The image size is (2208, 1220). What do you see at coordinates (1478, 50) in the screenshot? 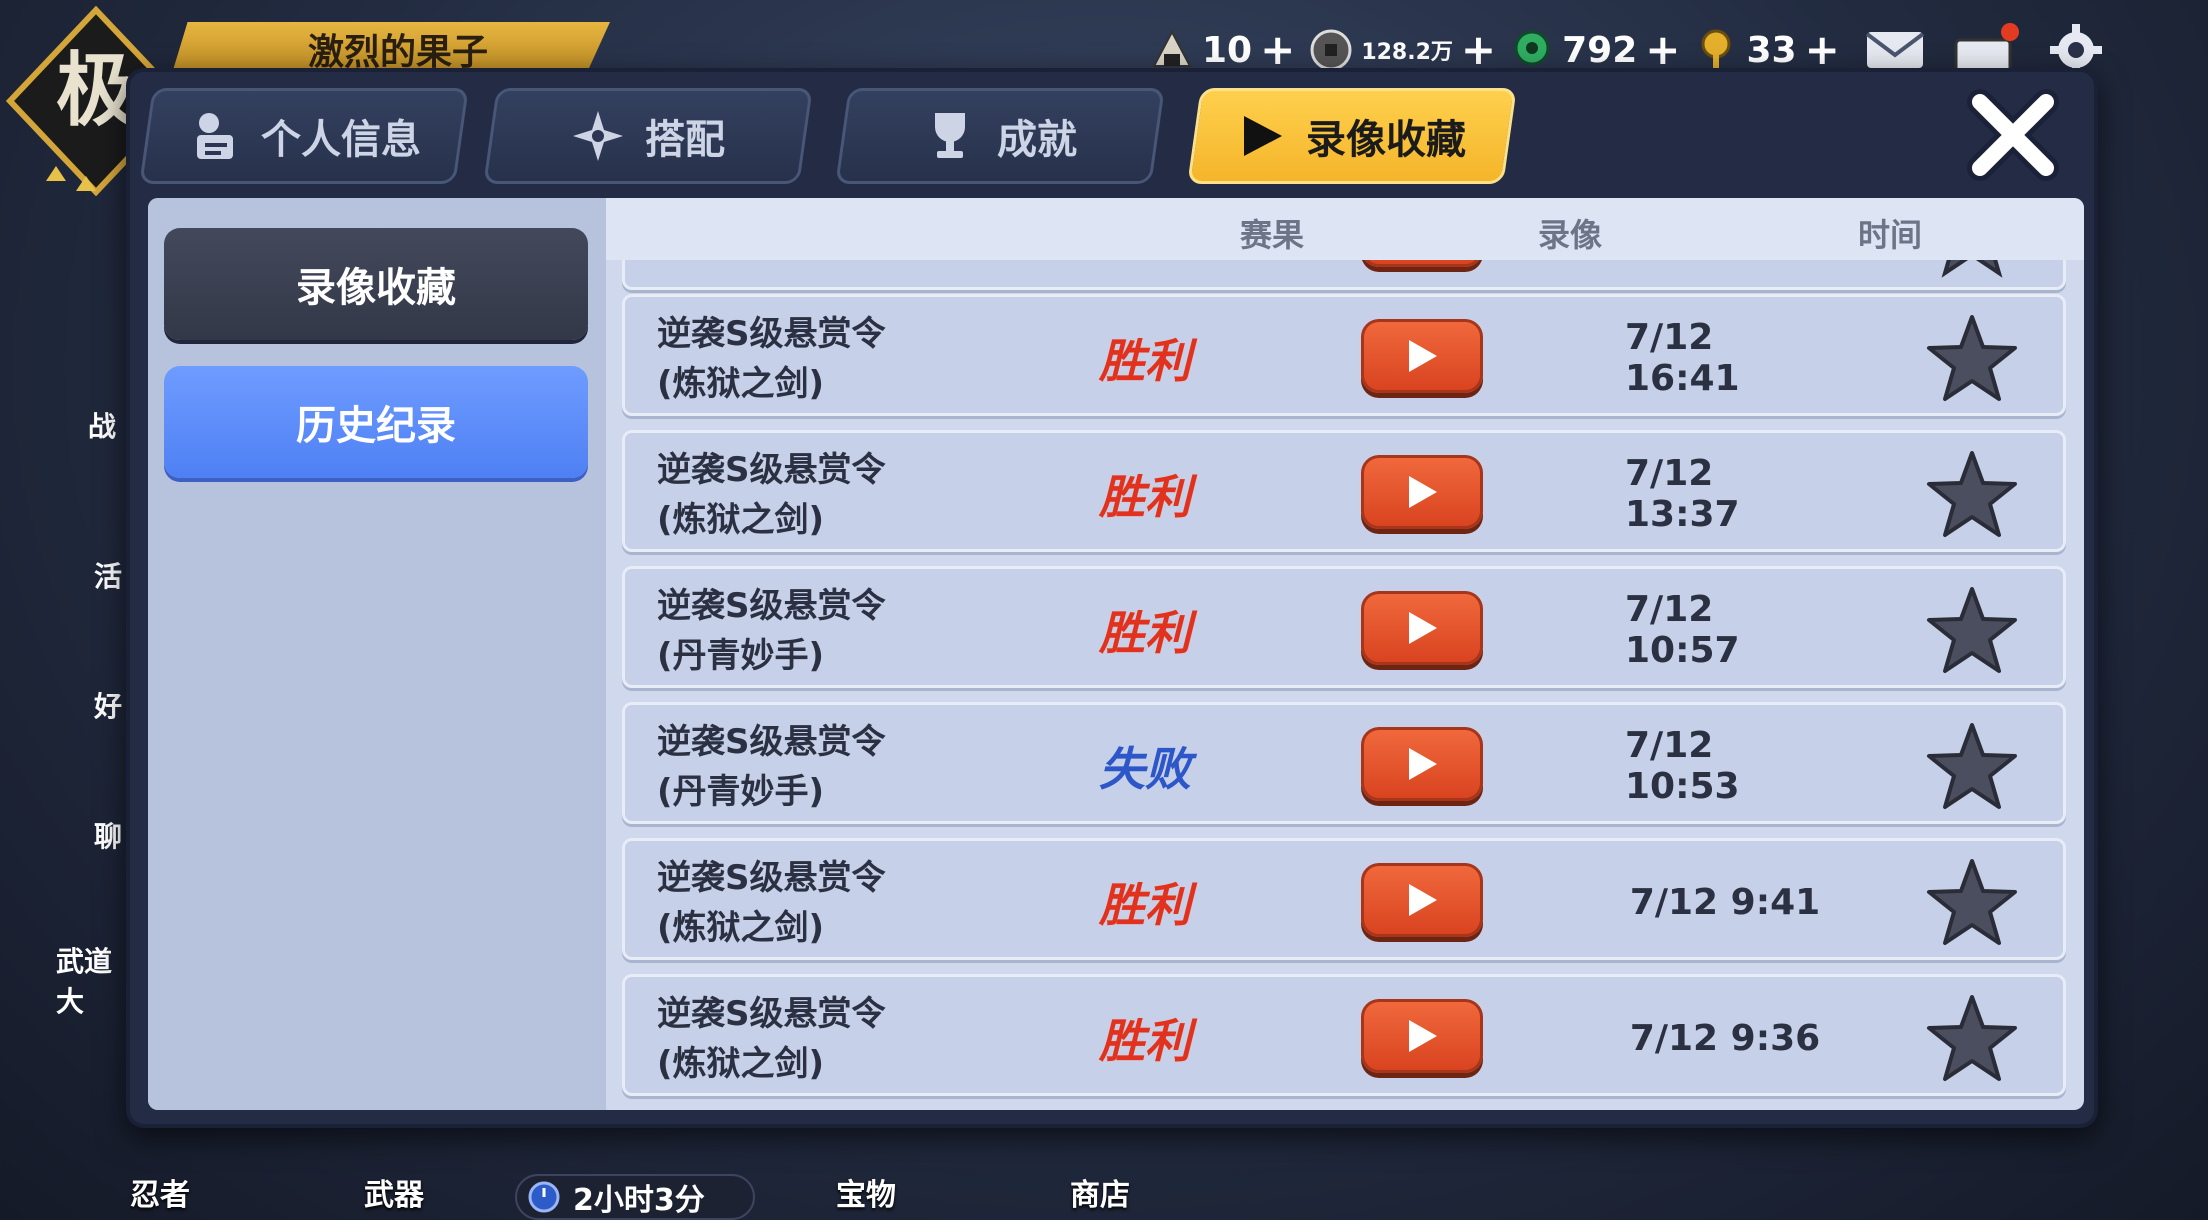
I see `add-coin-button: +` at bounding box center [1478, 50].